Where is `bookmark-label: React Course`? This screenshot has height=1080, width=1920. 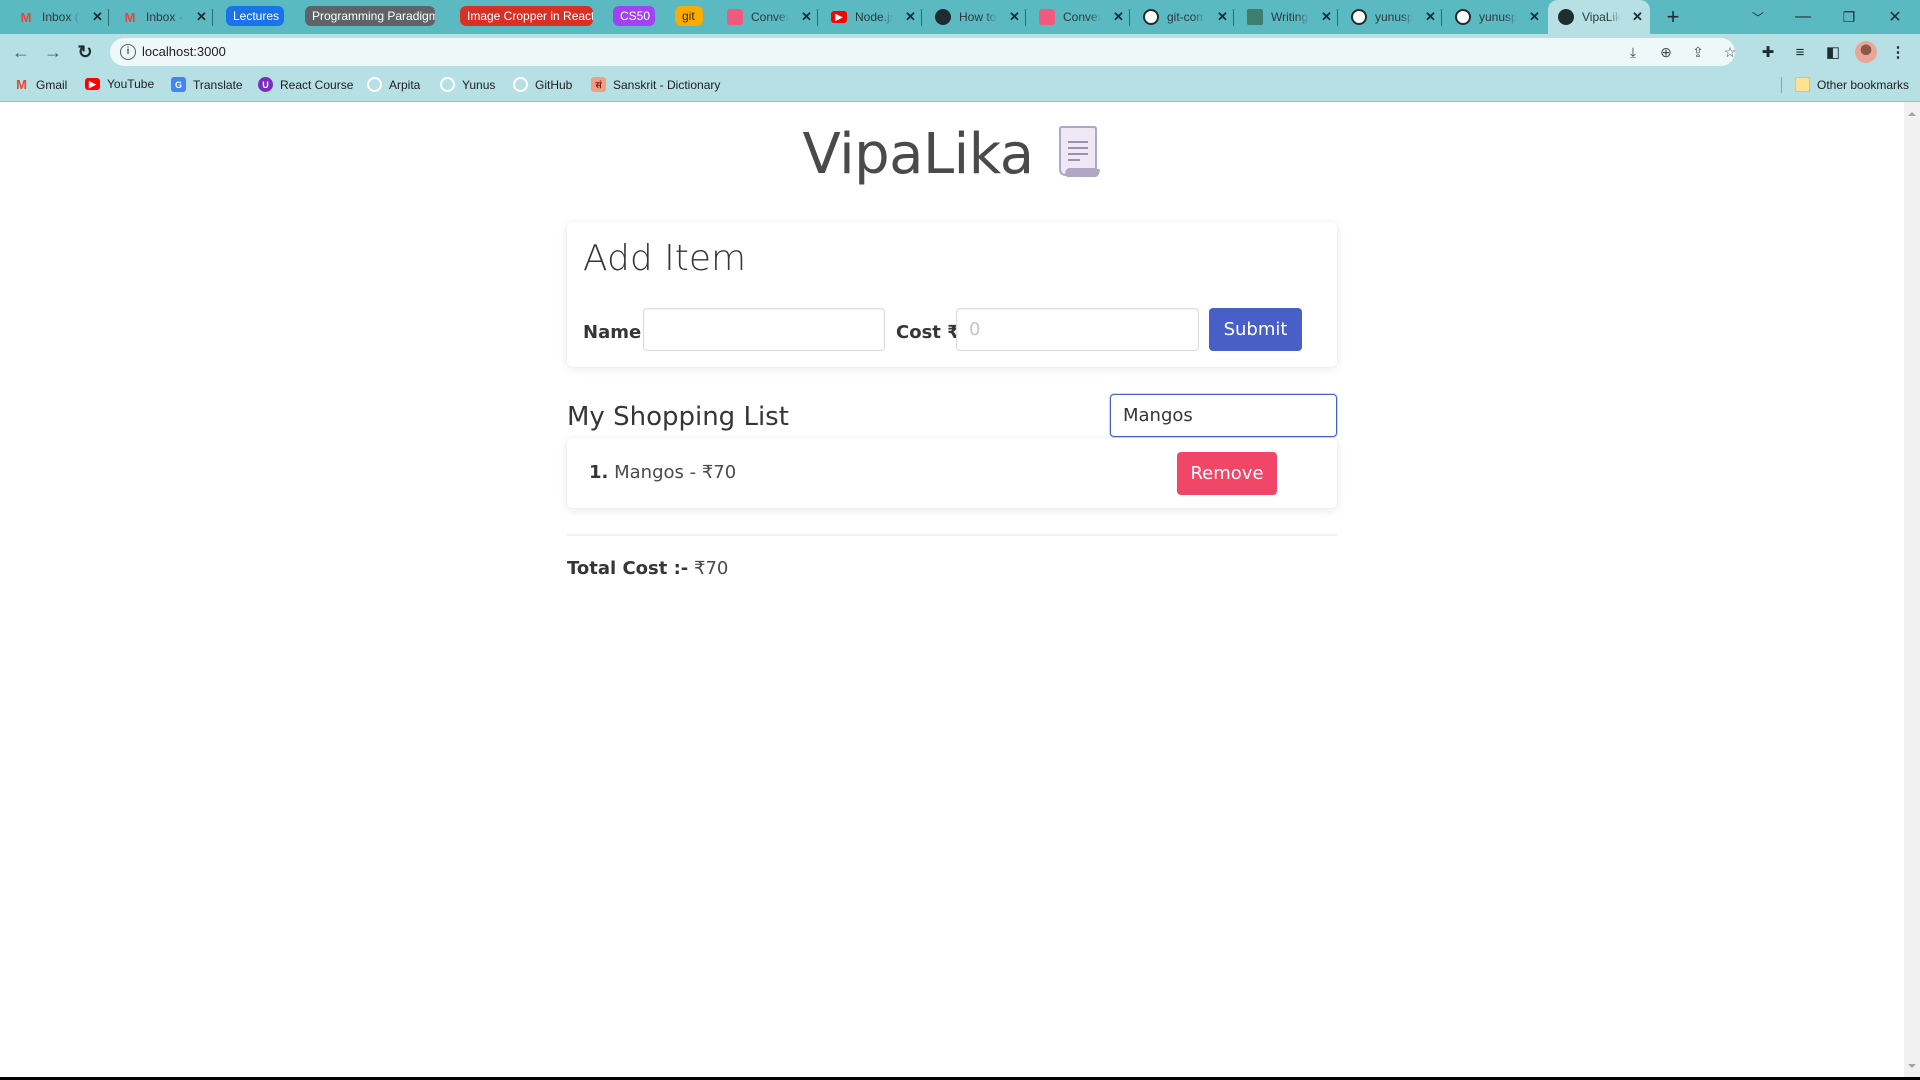
bookmark-label: React Course is located at coordinates (317, 84).